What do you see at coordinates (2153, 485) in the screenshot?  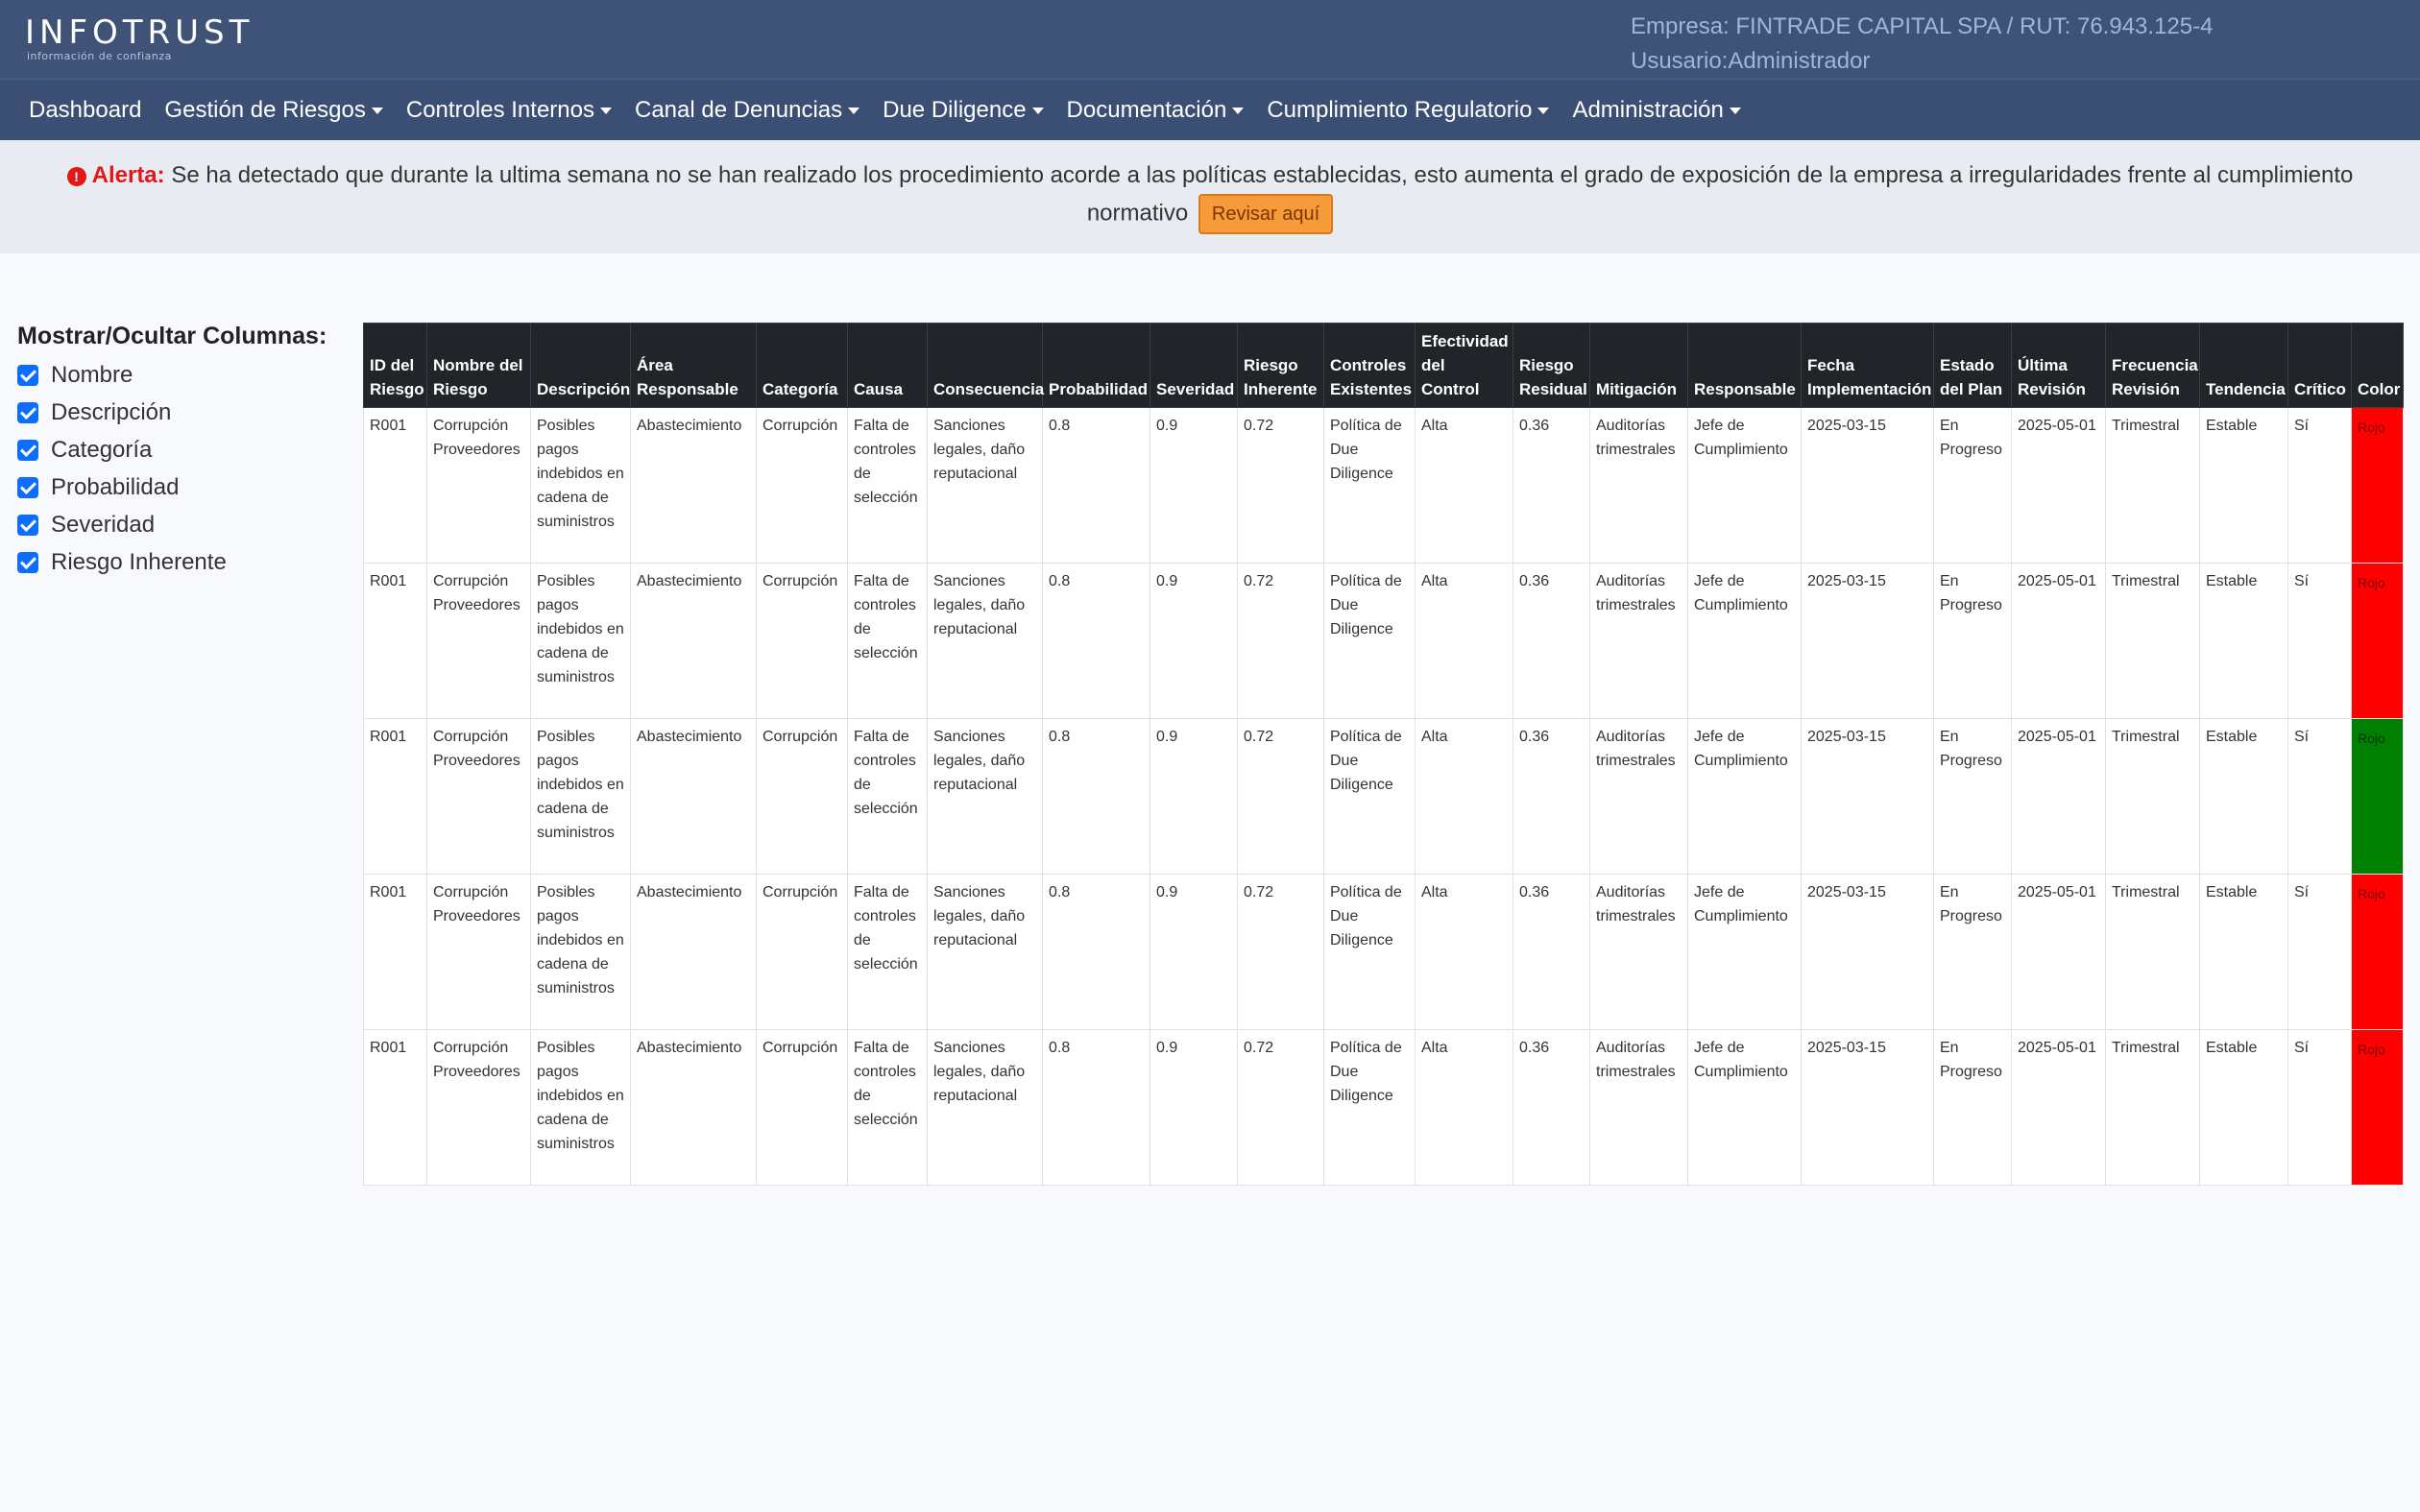 I see `table-cell: Trimestral` at bounding box center [2153, 485].